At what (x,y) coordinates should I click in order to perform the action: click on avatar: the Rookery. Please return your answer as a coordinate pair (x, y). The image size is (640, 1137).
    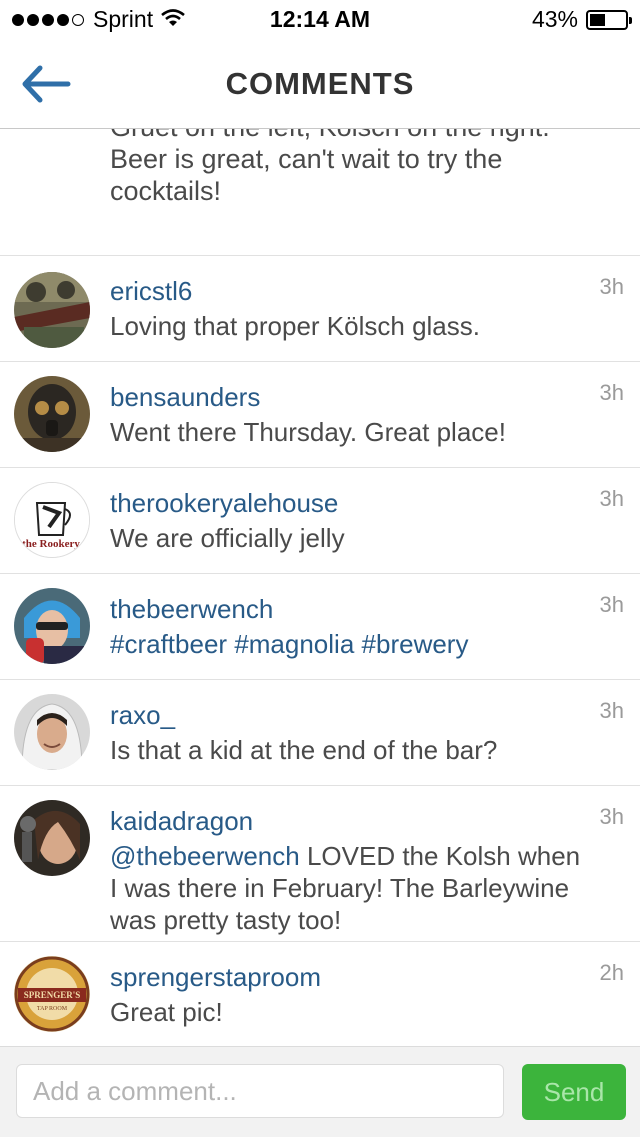
    Looking at the image, I should click on (52, 520).